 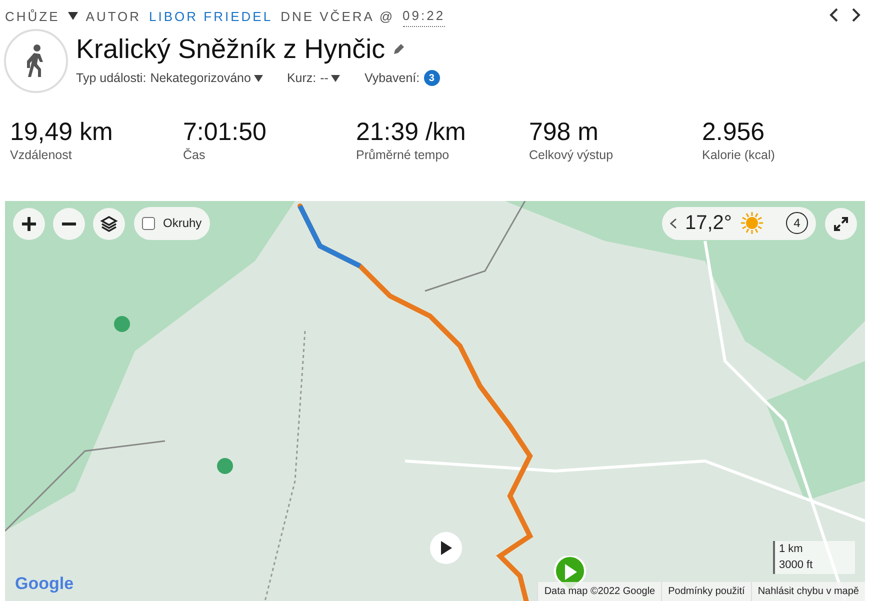 I want to click on meta-label: Kurz:, so click(x=301, y=78).